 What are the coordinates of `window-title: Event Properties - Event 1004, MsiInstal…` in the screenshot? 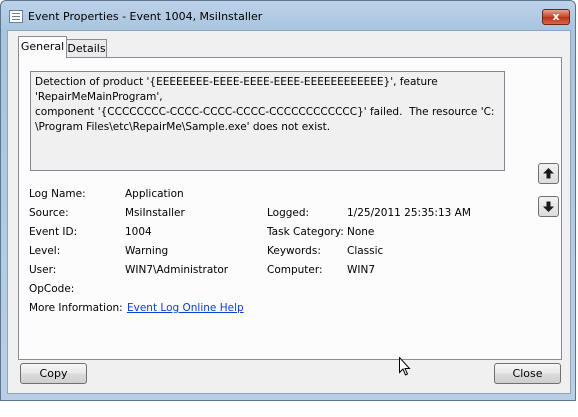 It's located at (145, 16).